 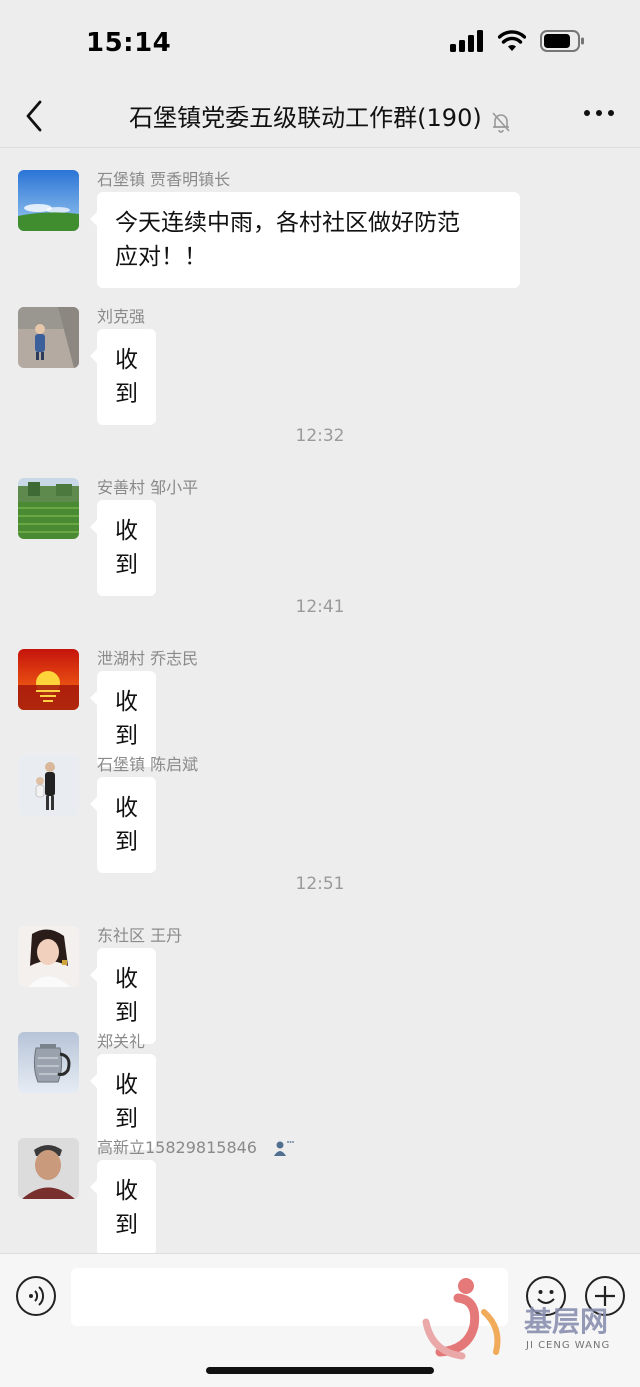 What do you see at coordinates (148, 487) in the screenshot?
I see `sender-name: 安善村 邹小平` at bounding box center [148, 487].